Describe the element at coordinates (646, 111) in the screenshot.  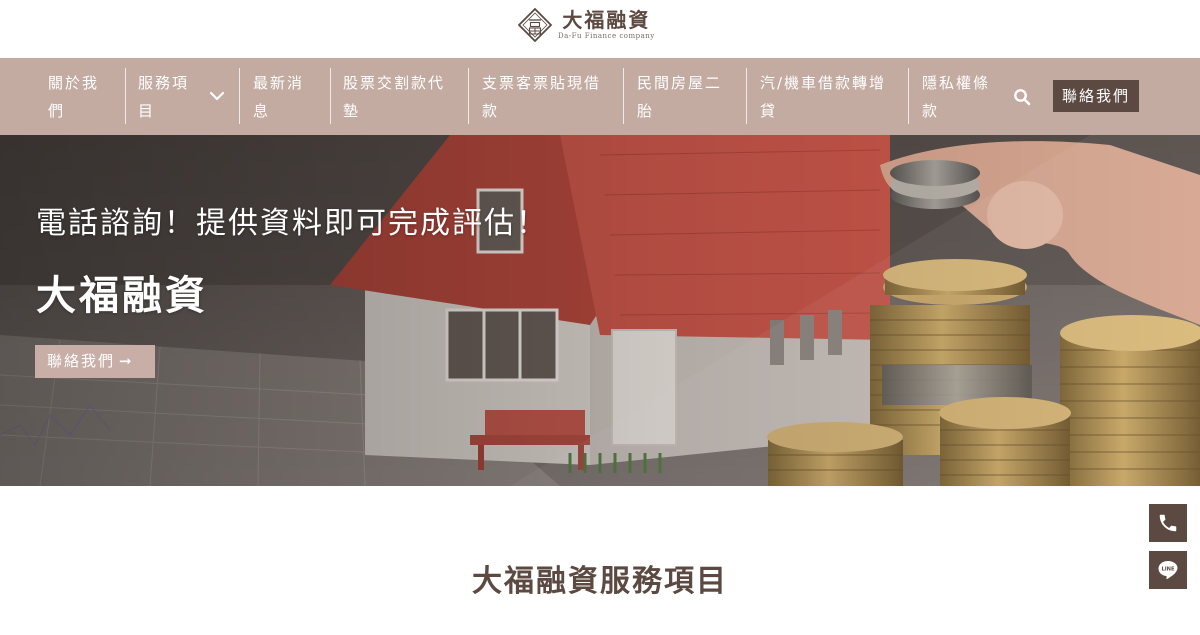
I see `nav-item-label: 胎` at that location.